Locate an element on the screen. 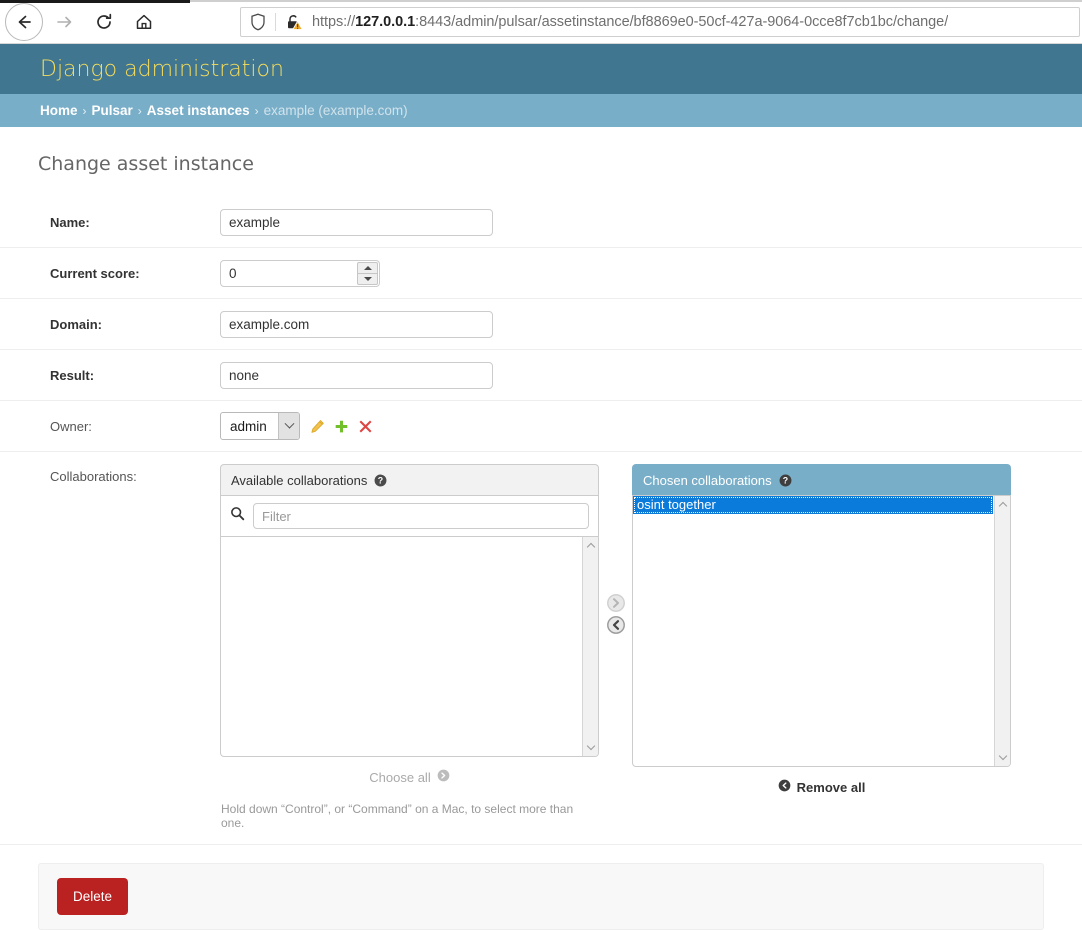 This screenshot has width=1082, height=930. selector-chooser-column is located at coordinates (615, 551).